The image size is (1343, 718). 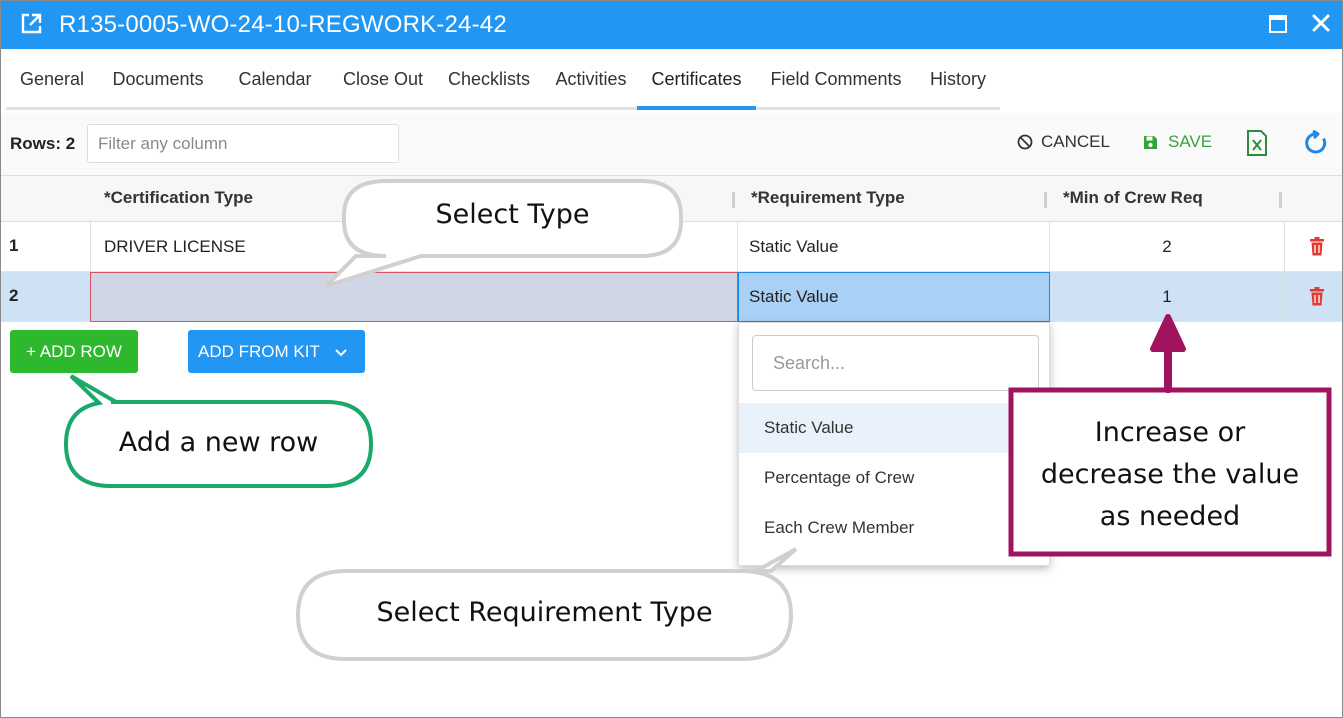 What do you see at coordinates (383, 80) in the screenshot?
I see `tab-close-out: Close Out` at bounding box center [383, 80].